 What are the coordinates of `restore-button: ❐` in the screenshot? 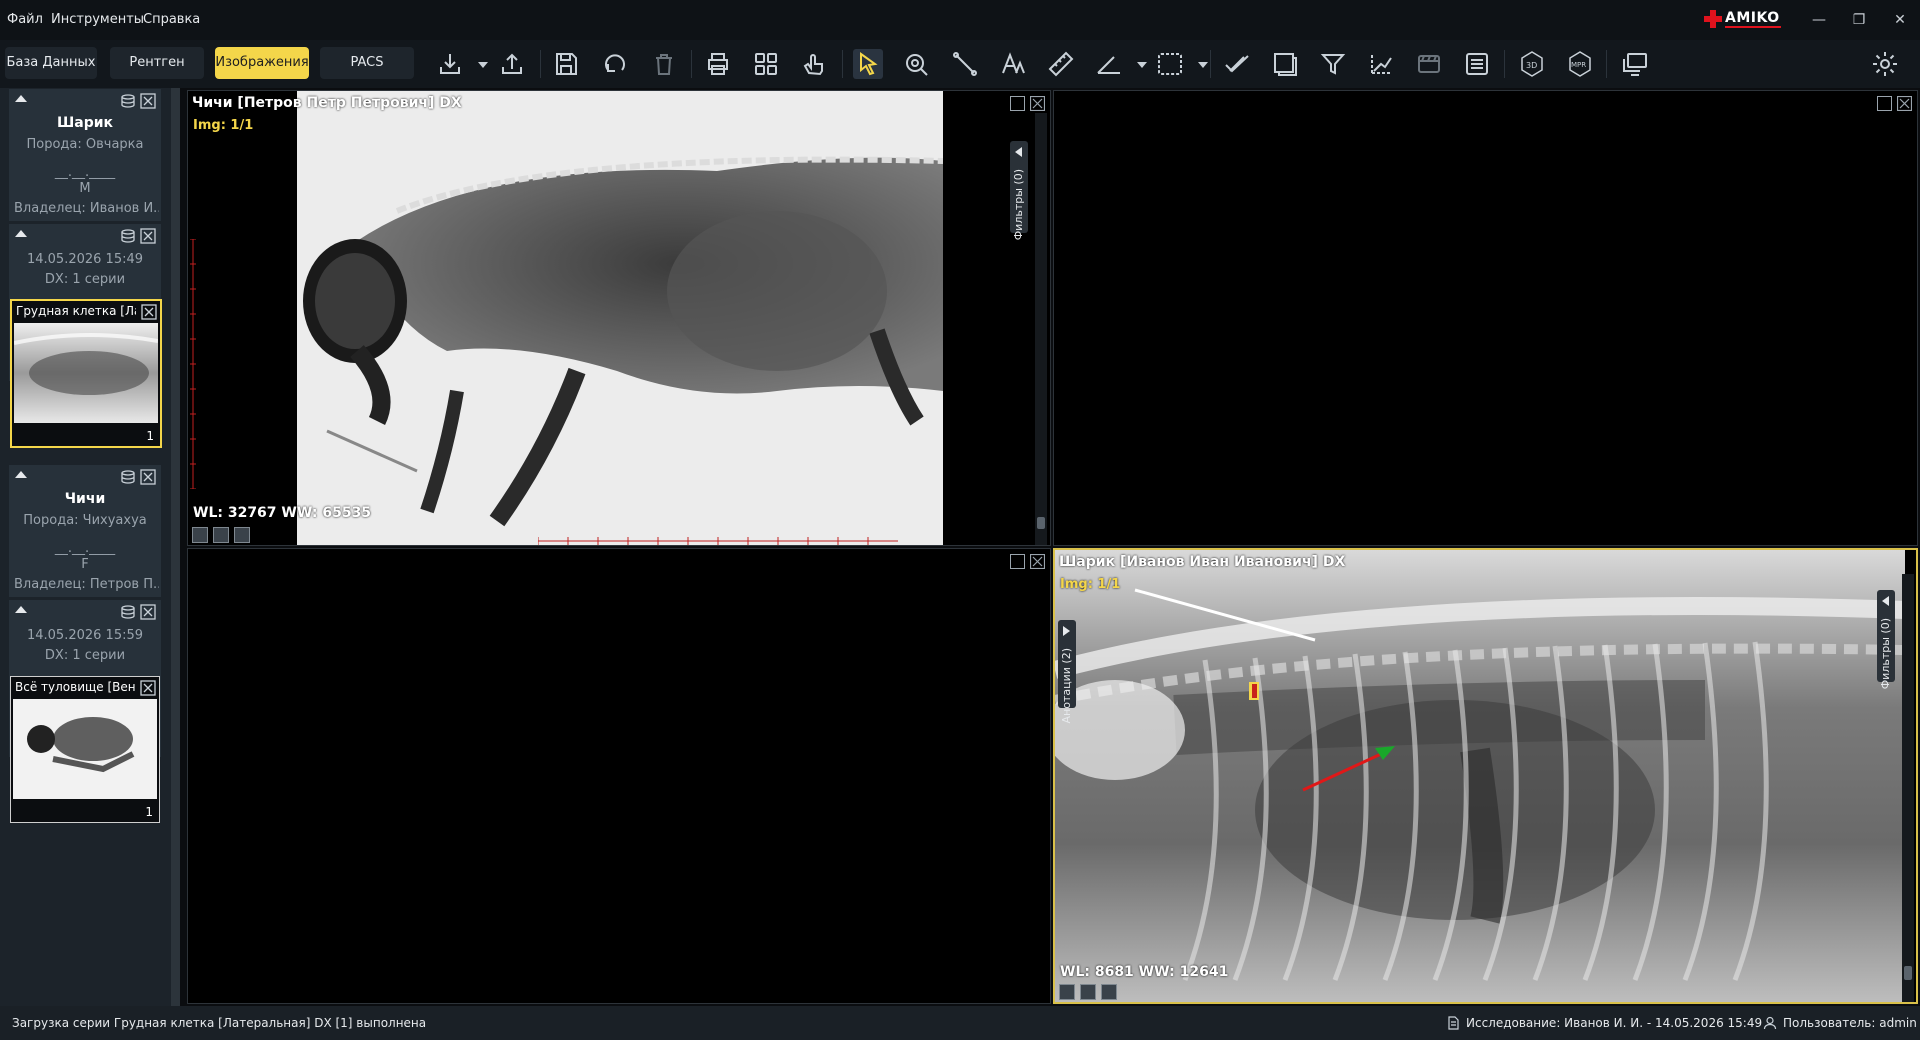 It's located at (1859, 20).